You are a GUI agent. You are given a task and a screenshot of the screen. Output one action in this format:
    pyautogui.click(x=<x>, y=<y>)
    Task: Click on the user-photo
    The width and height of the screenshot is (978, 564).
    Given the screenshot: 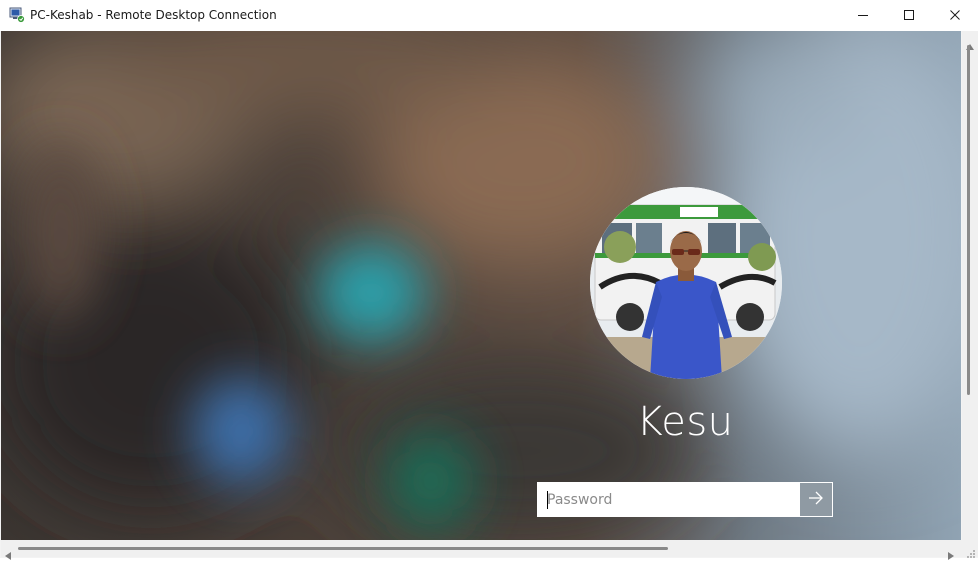 What is the action you would take?
    pyautogui.click(x=686, y=283)
    